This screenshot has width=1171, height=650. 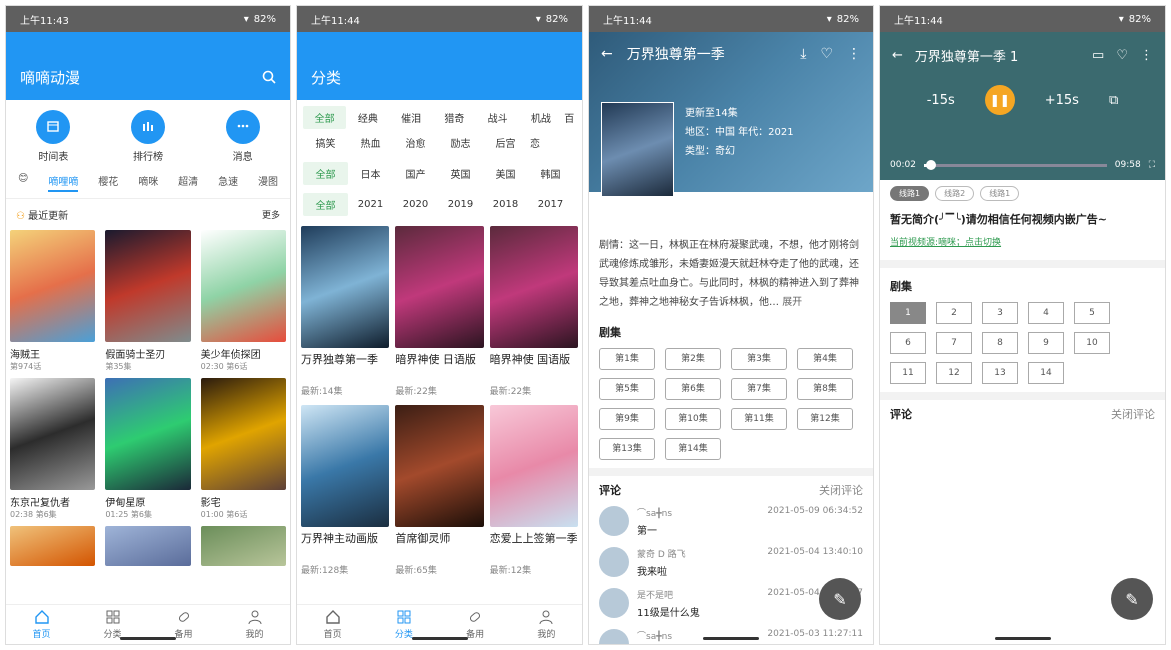 What do you see at coordinates (460, 142) in the screenshot?
I see `filter-option: 励志` at bounding box center [460, 142].